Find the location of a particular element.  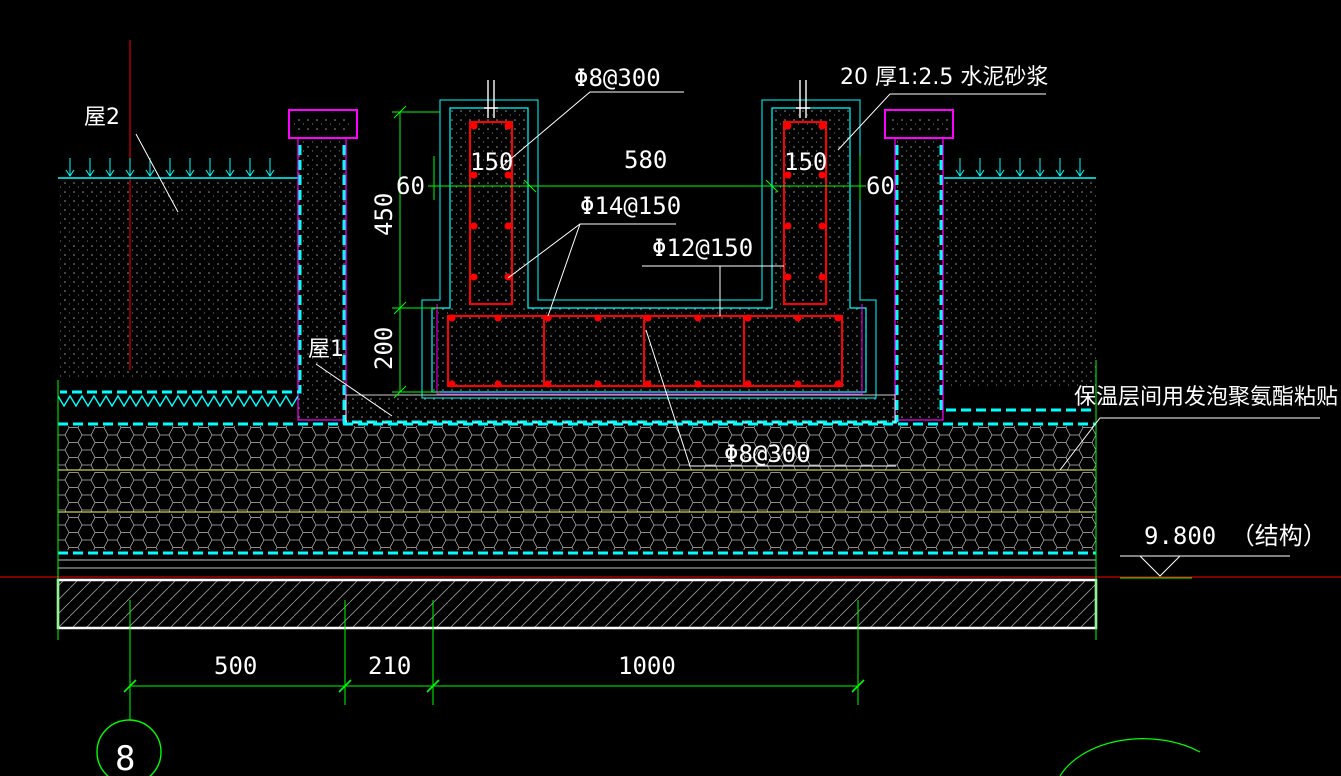

label-dim-500: 500 is located at coordinates (235, 666).